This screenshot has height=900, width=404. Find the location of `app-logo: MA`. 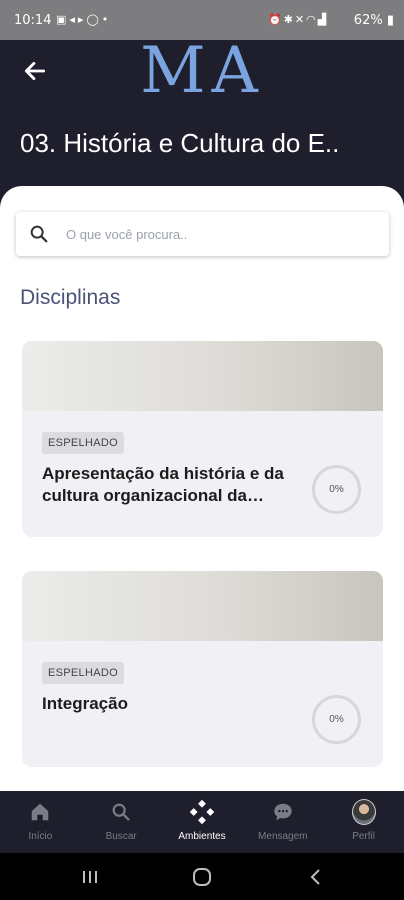

app-logo: MA is located at coordinates (202, 71).